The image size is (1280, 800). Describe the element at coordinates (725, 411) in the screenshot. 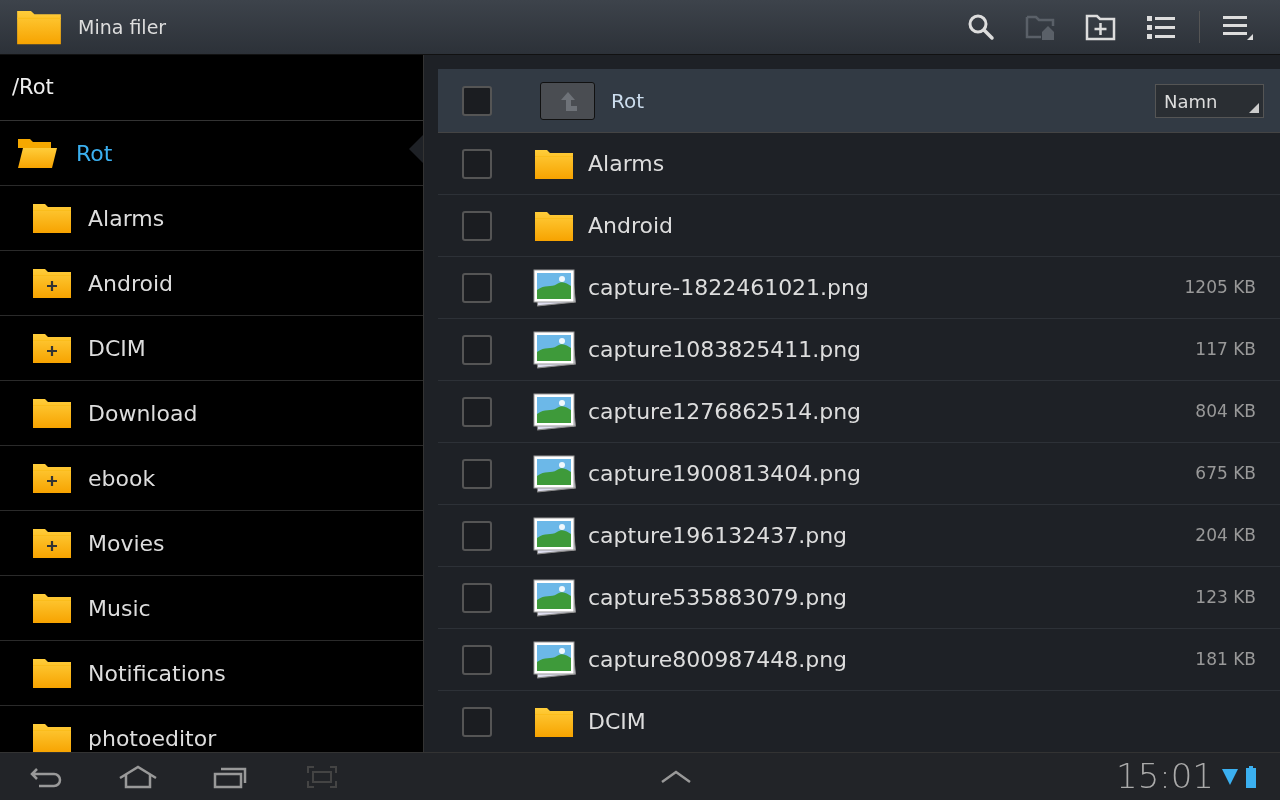

I see `file-name: capture1276862514.png` at that location.